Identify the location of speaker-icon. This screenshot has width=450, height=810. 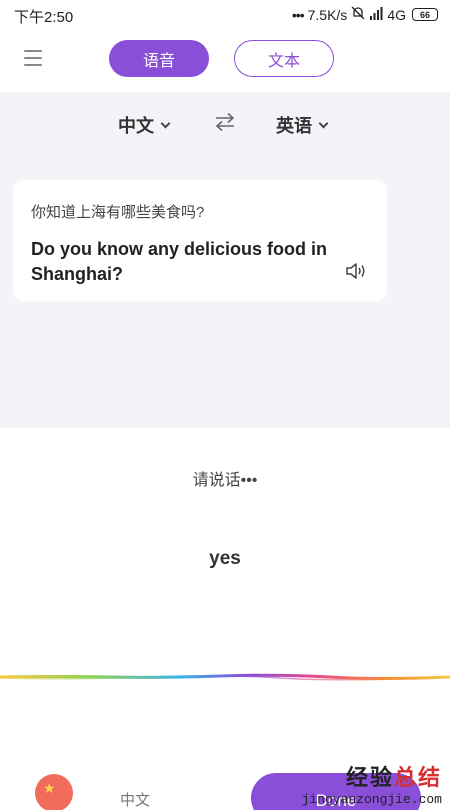
(356, 271).